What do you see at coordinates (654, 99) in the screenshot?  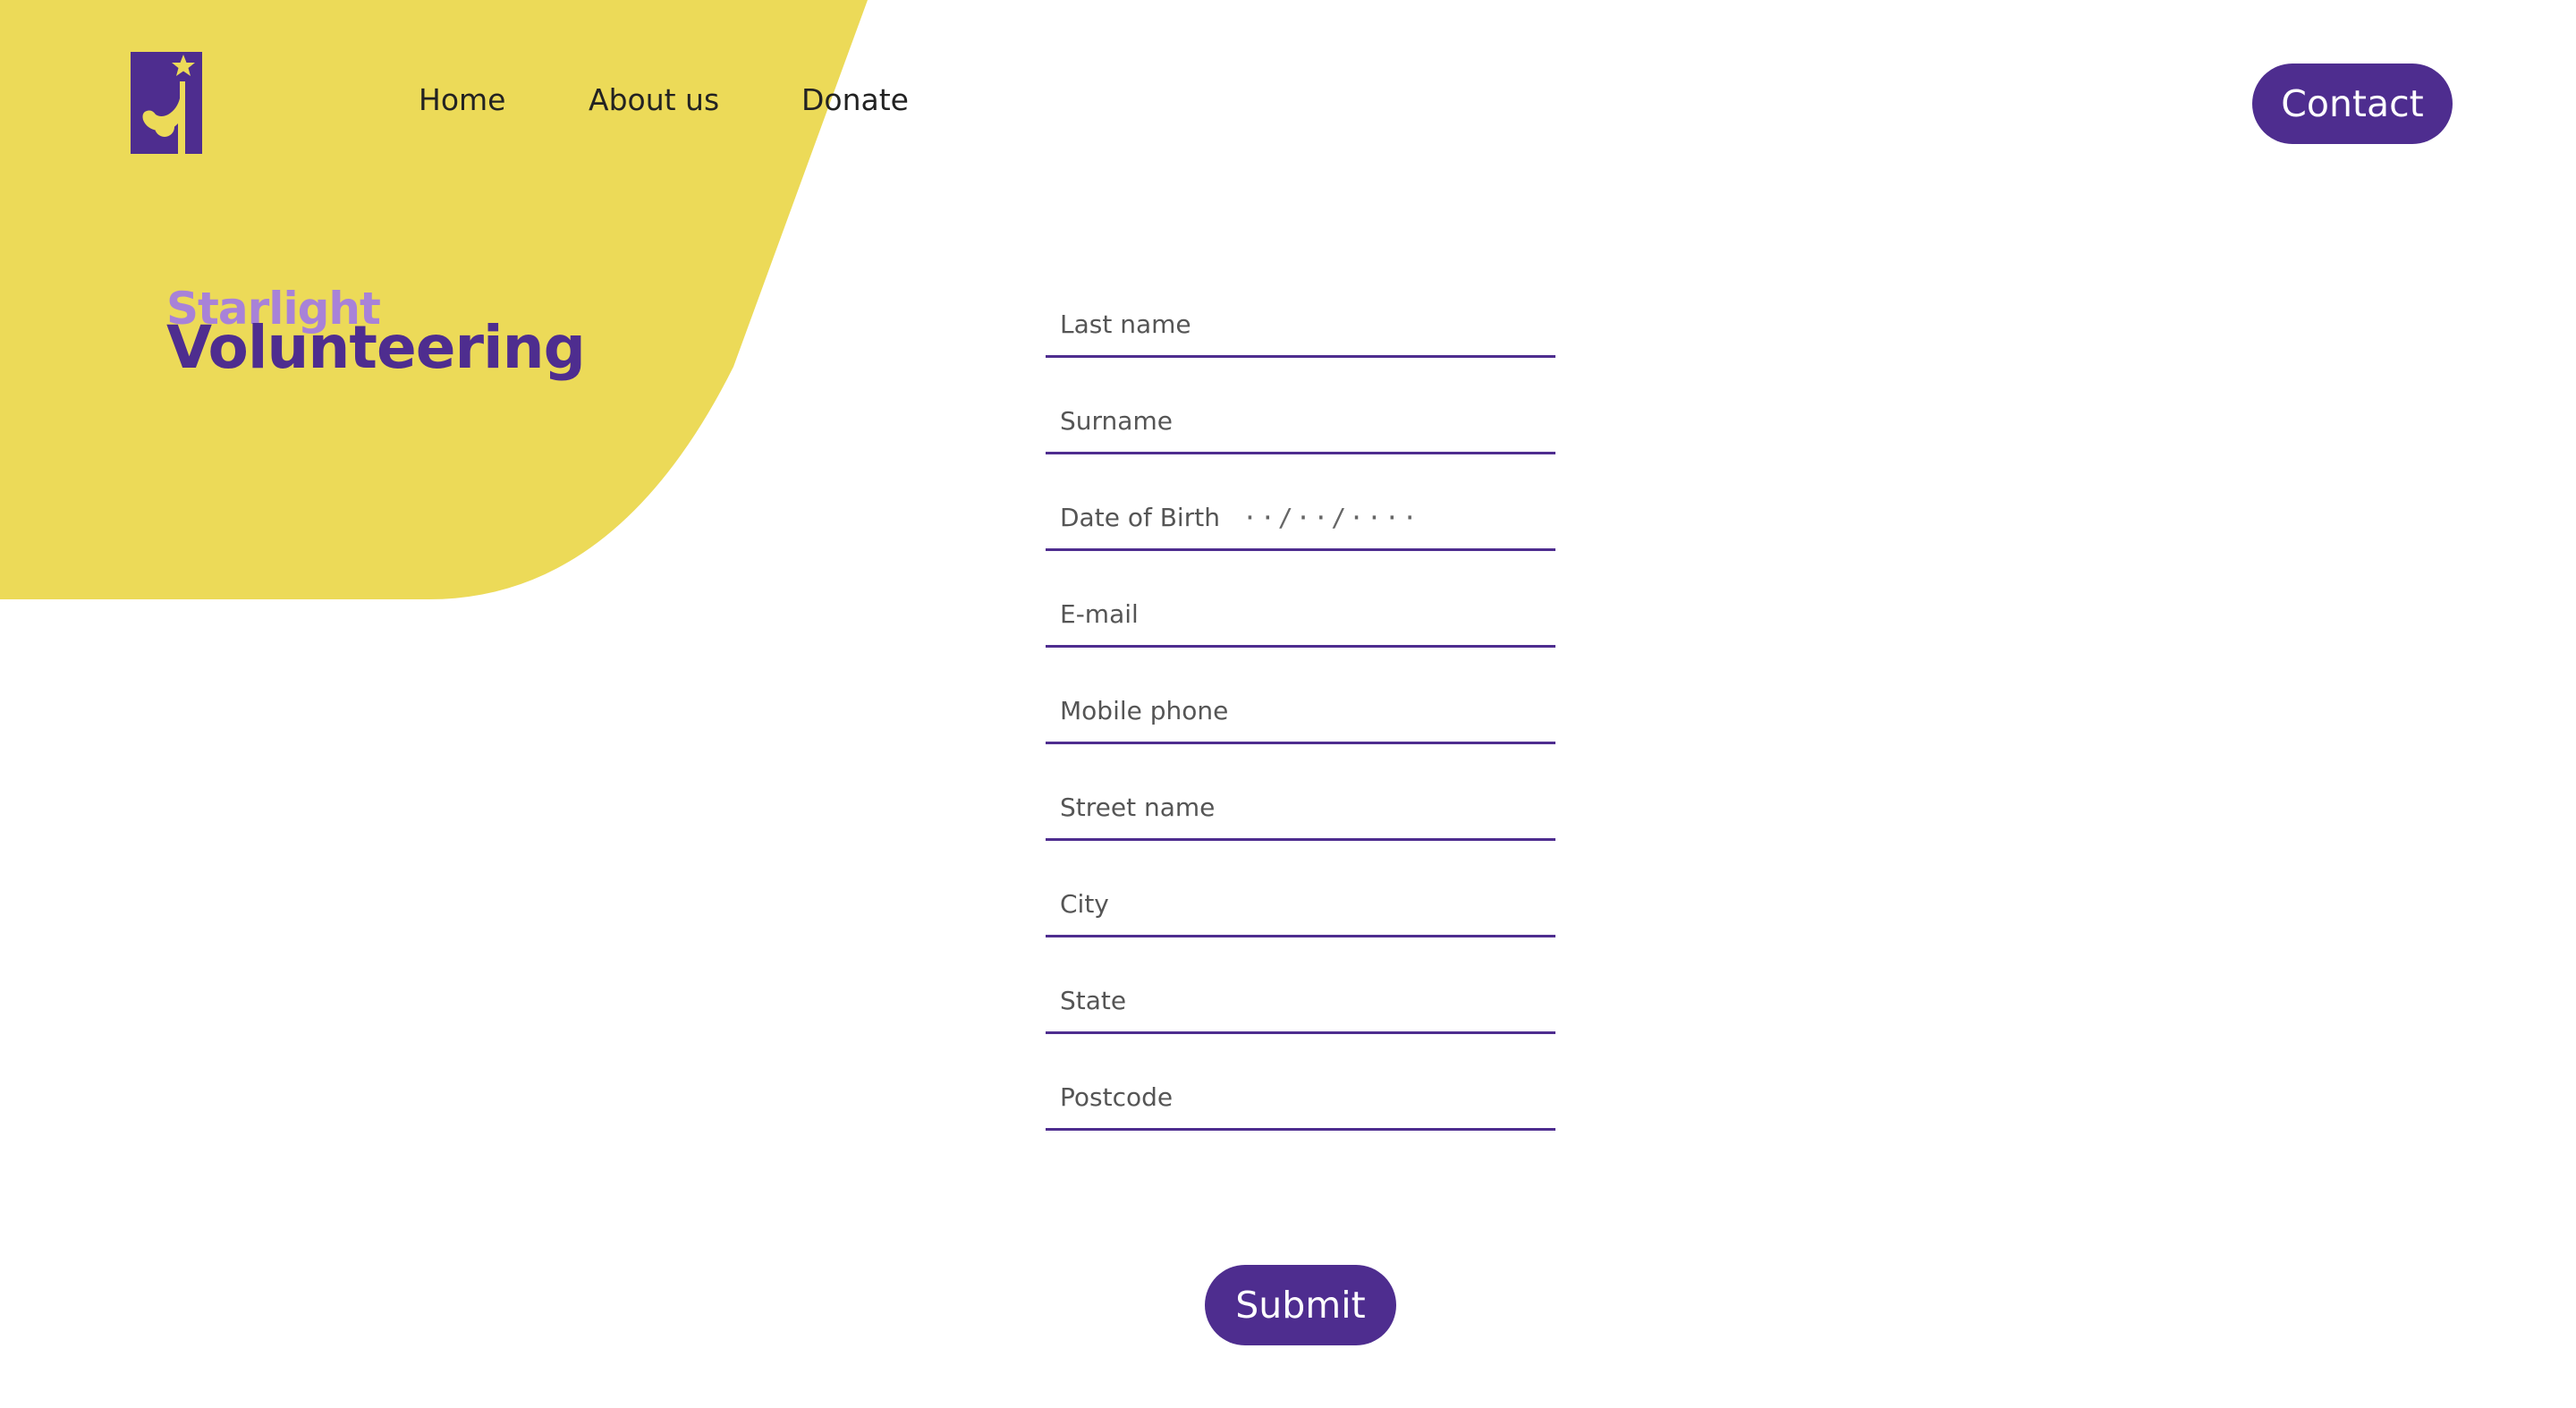 I see `nav-about-link: About us` at bounding box center [654, 99].